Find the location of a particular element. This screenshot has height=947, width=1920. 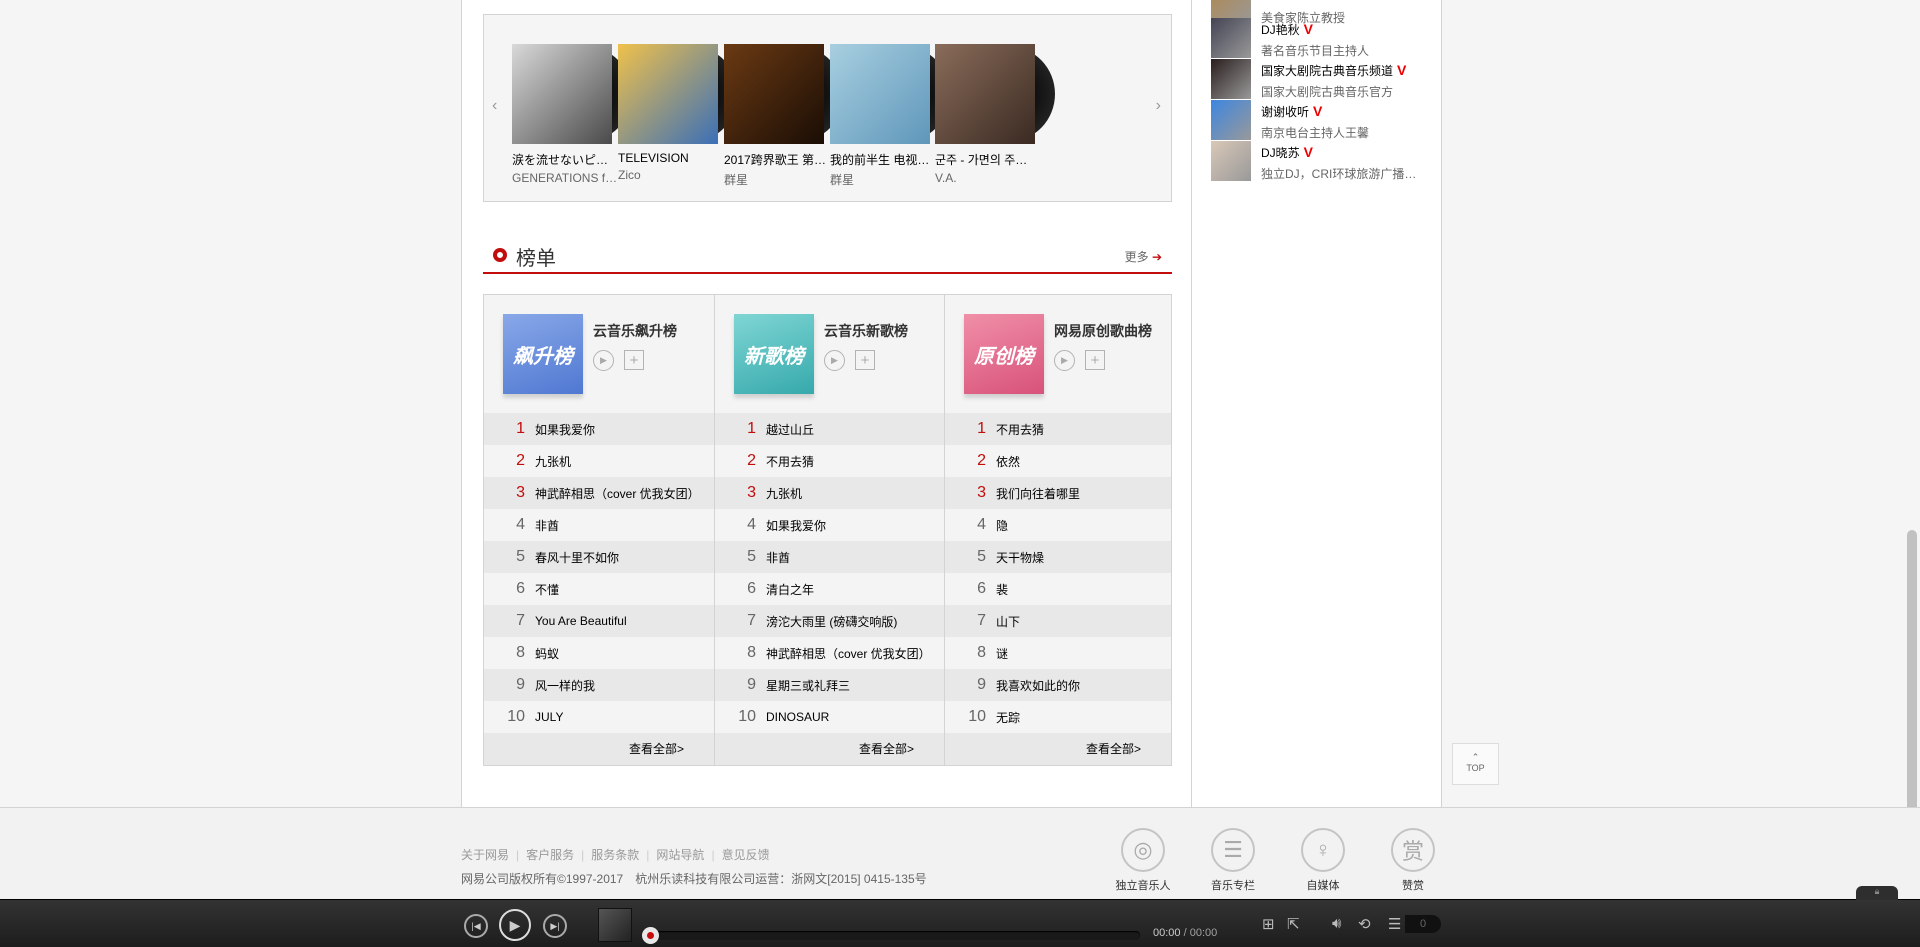

back-to-top-button: ⌃ TOP is located at coordinates (1475, 764).